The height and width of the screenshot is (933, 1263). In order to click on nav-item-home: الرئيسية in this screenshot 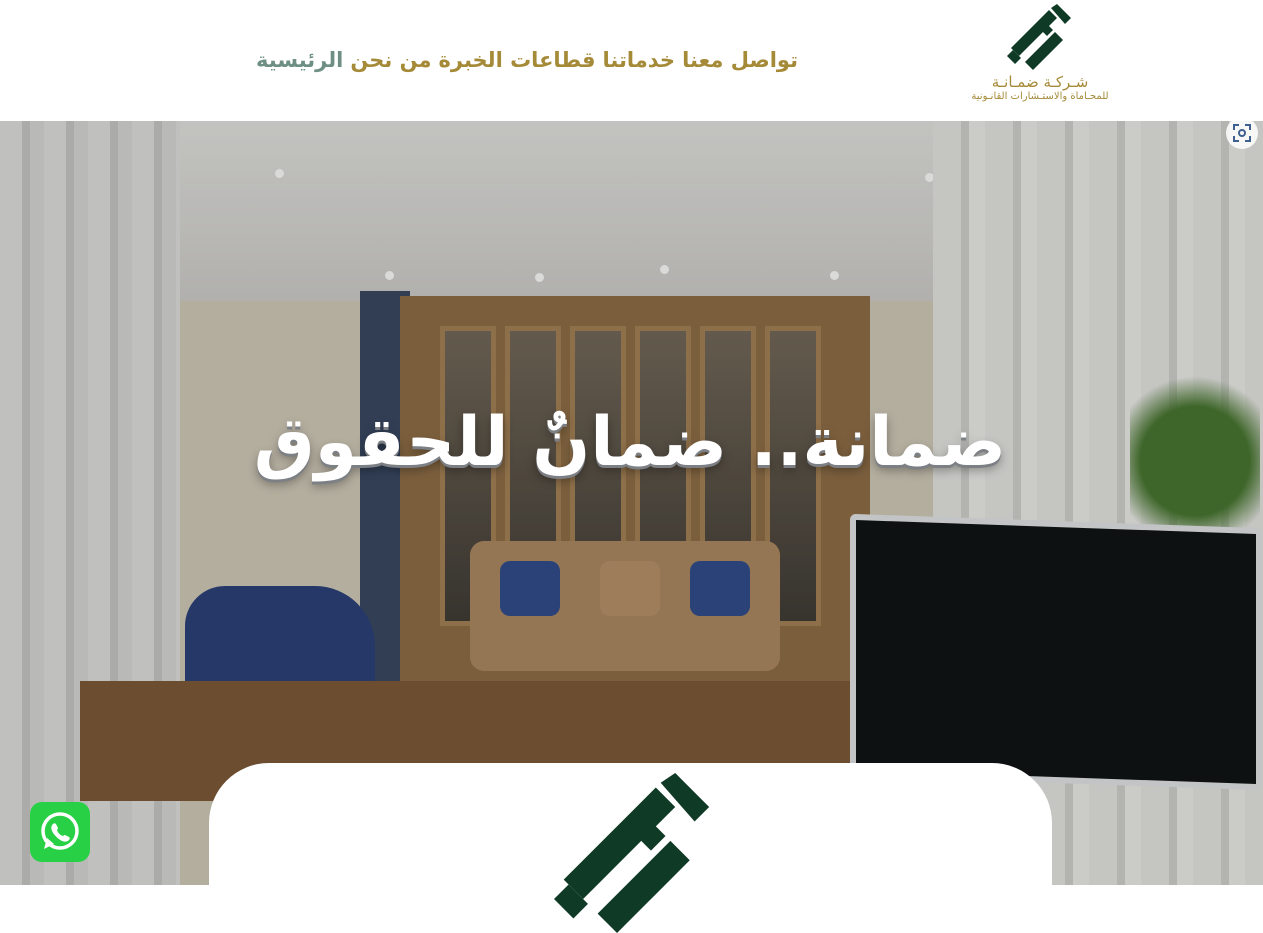, I will do `click(299, 60)`.